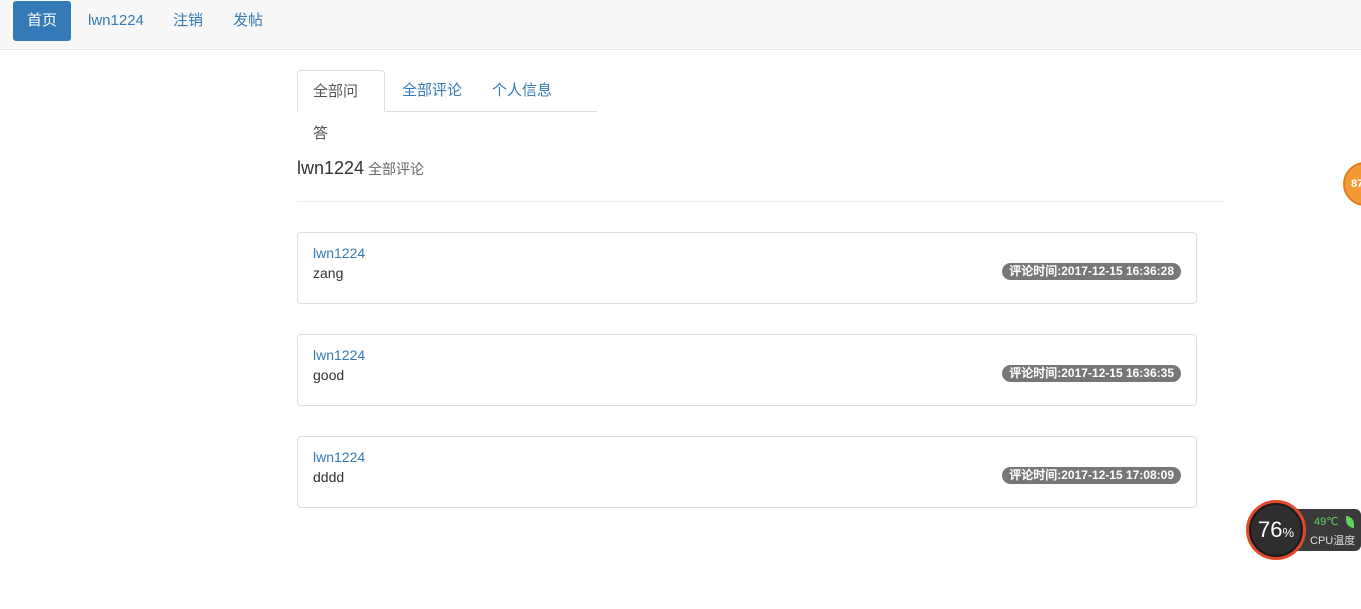 The image size is (1361, 609). Describe the element at coordinates (1333, 541) in the screenshot. I see `cpu-temperature-label: CPU温度` at that location.